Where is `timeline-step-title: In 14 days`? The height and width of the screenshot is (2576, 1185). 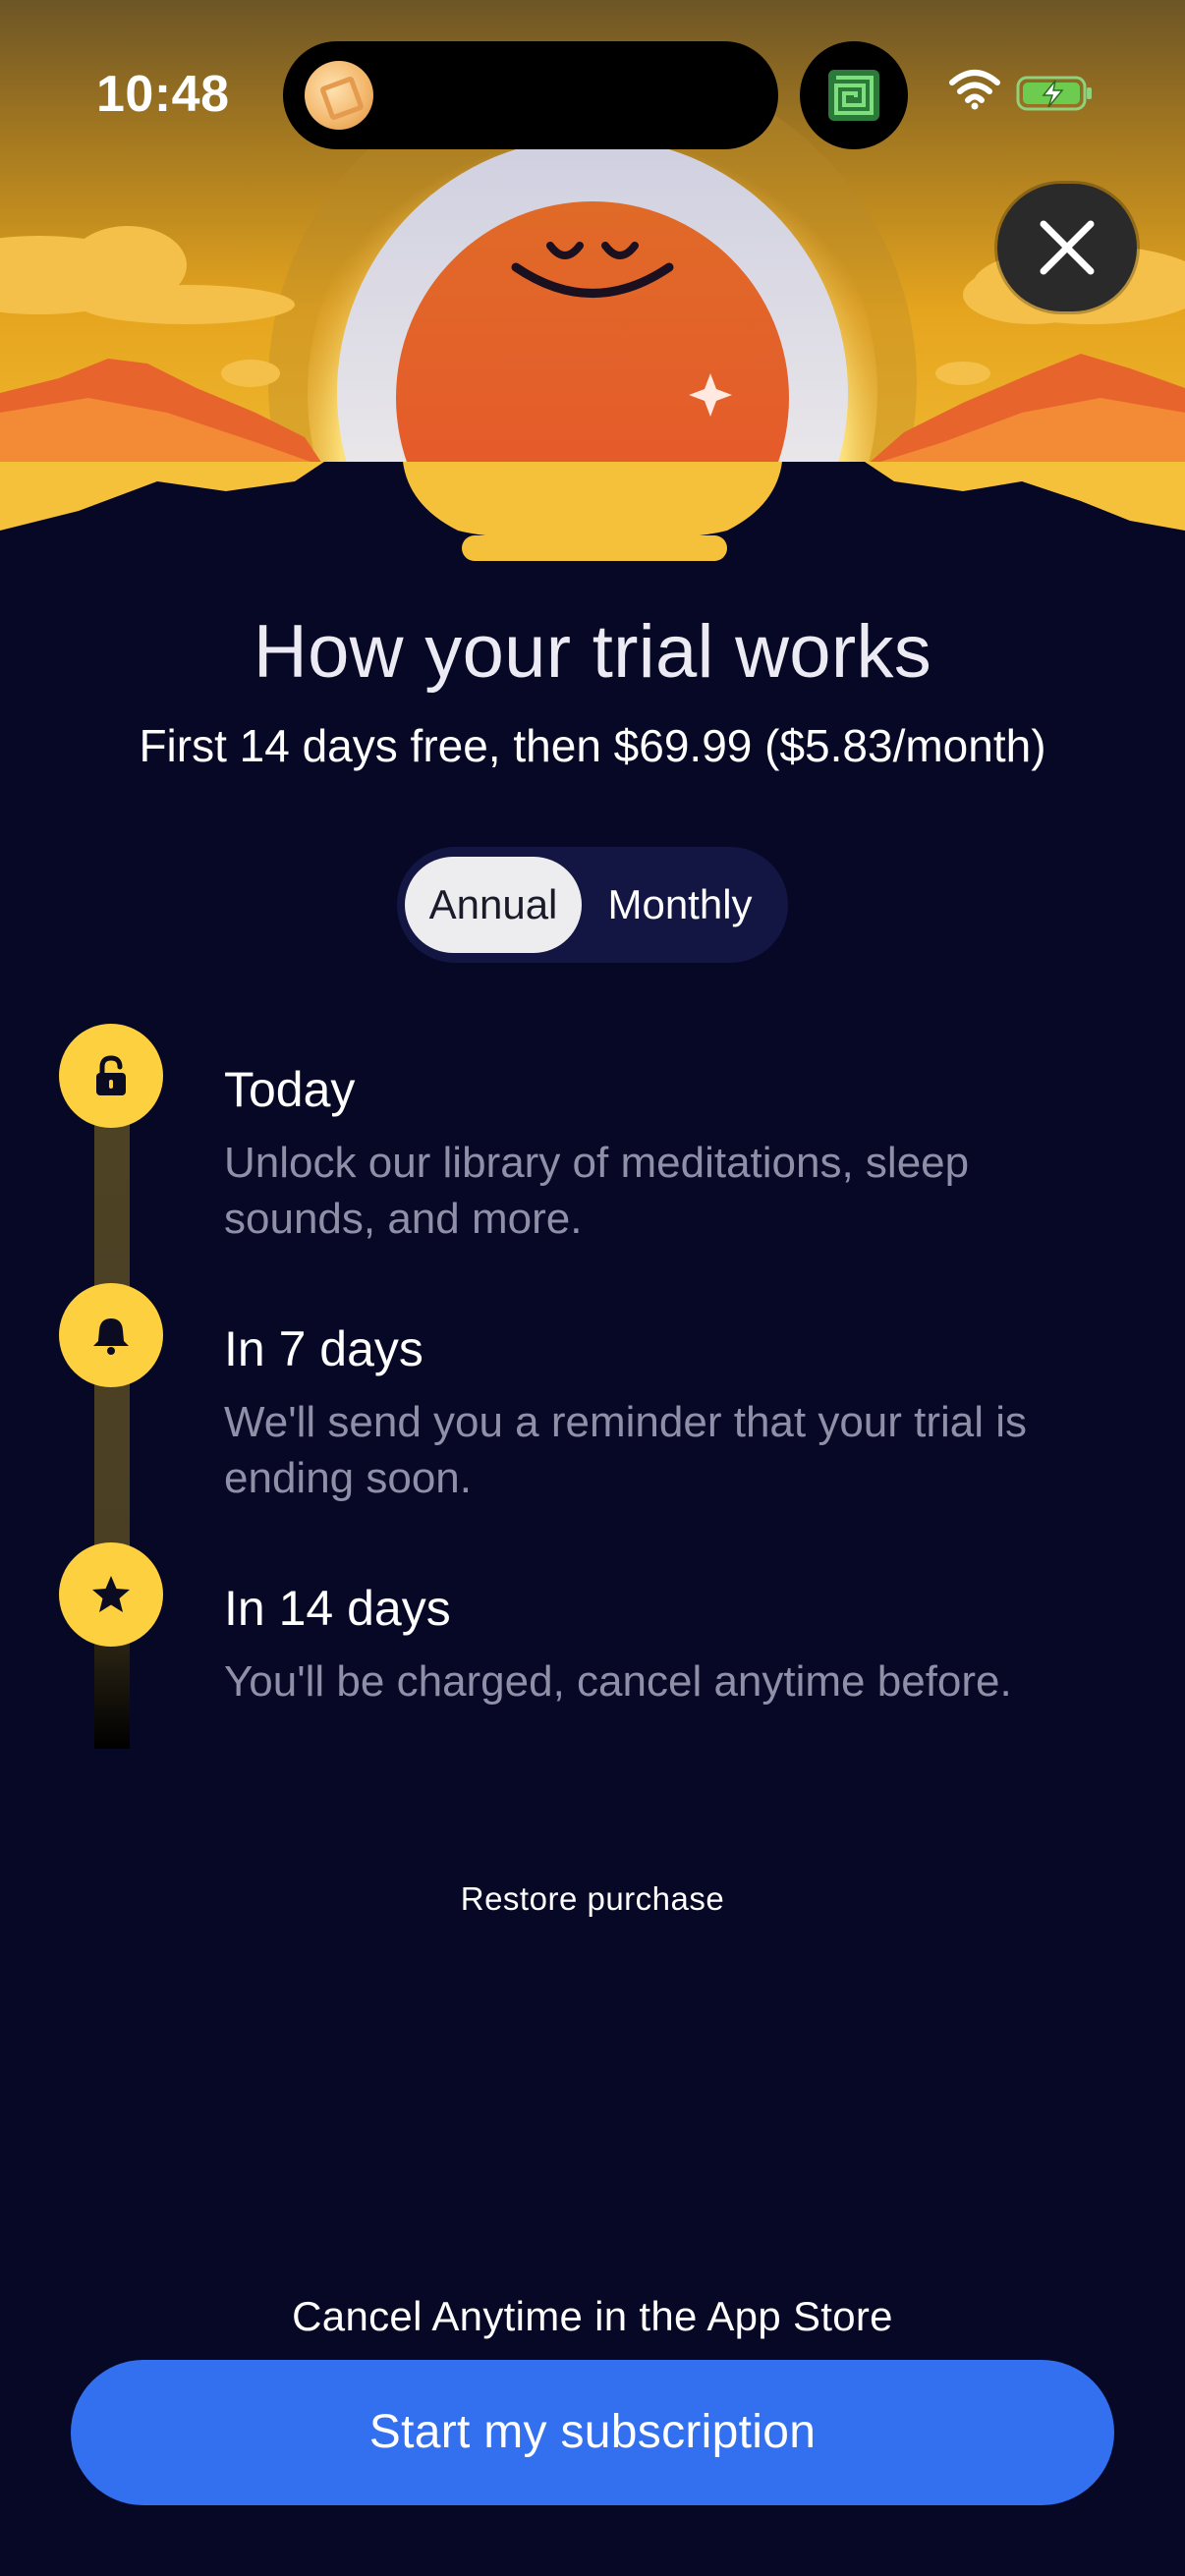 timeline-step-title: In 14 days is located at coordinates (338, 1608).